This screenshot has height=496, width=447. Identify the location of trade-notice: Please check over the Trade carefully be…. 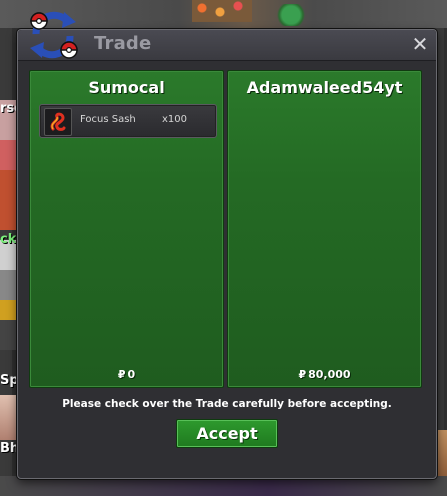
(227, 404).